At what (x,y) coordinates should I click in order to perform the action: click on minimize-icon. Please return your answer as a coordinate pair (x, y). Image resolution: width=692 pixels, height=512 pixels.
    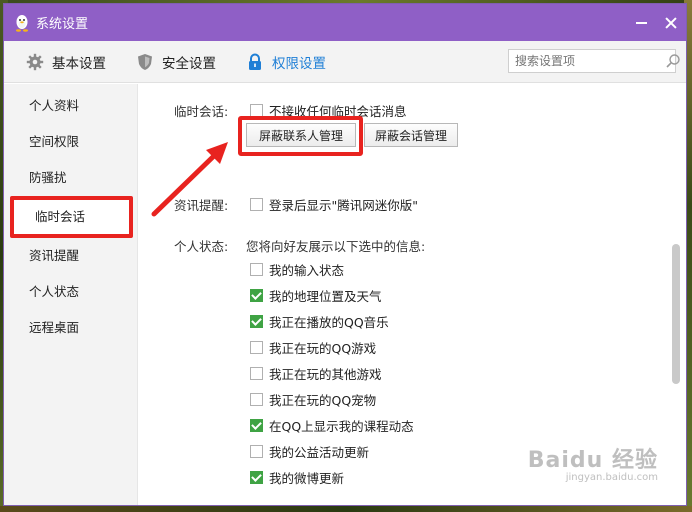
    Looking at the image, I should click on (641, 22).